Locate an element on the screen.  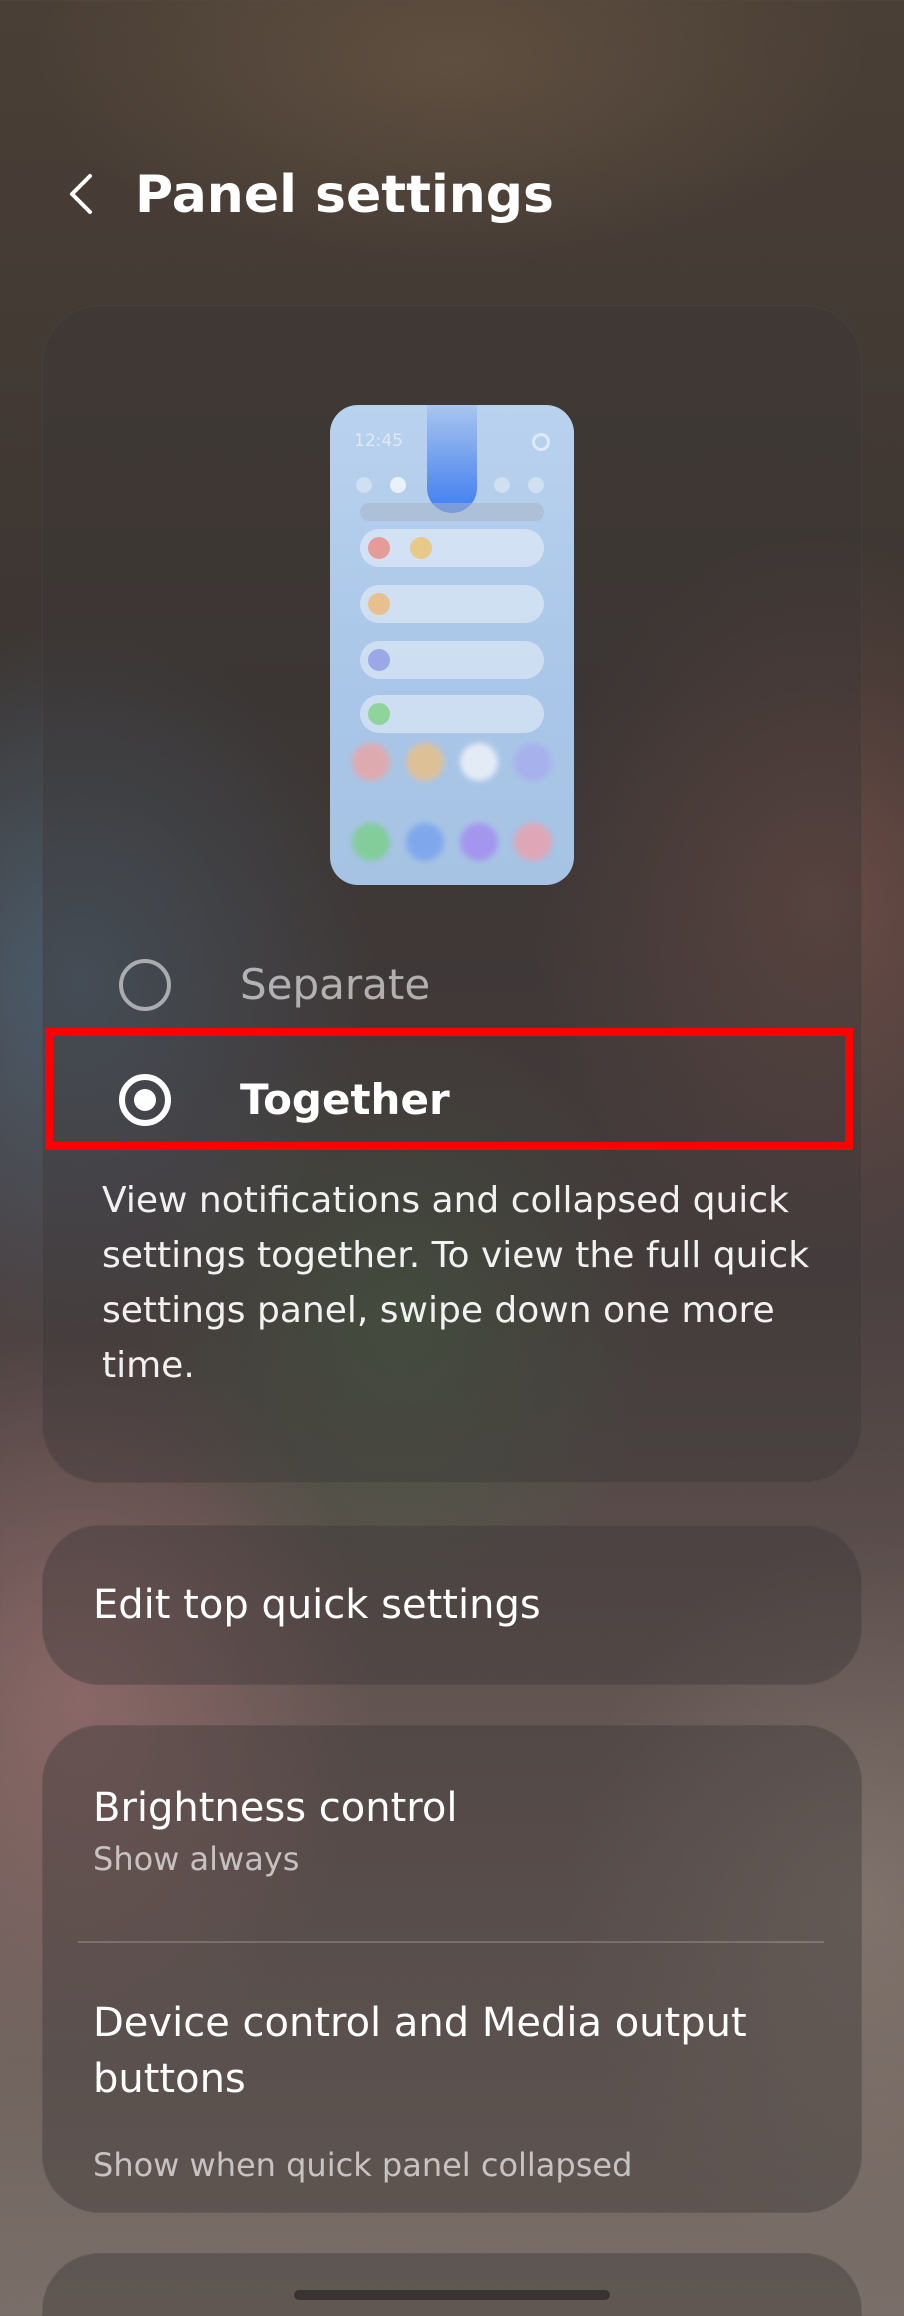
preview-clock: 12:45 is located at coordinates (378, 441).